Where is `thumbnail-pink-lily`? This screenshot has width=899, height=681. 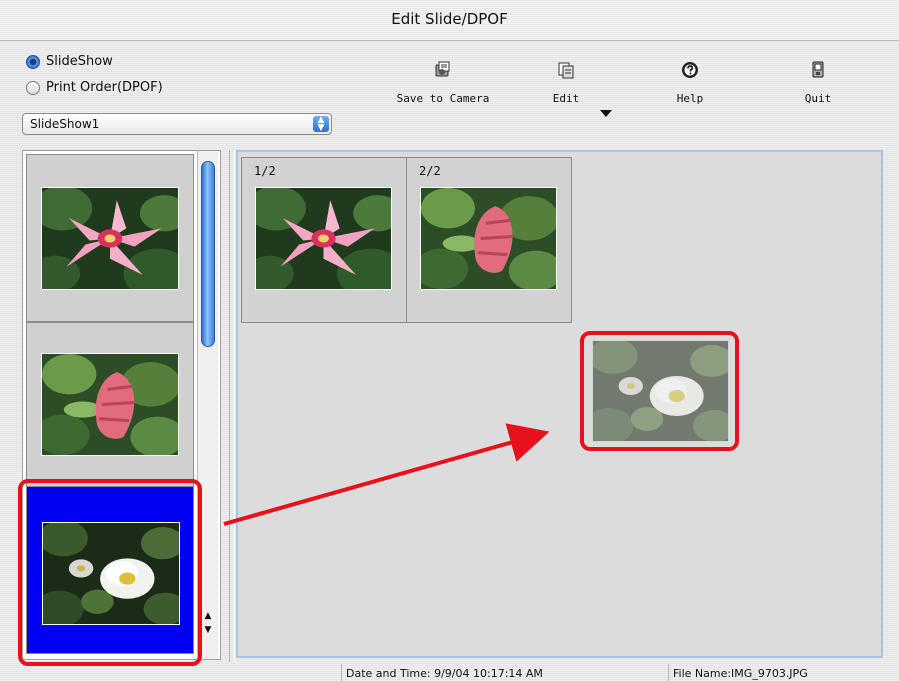
thumbnail-pink-lily is located at coordinates (110, 238).